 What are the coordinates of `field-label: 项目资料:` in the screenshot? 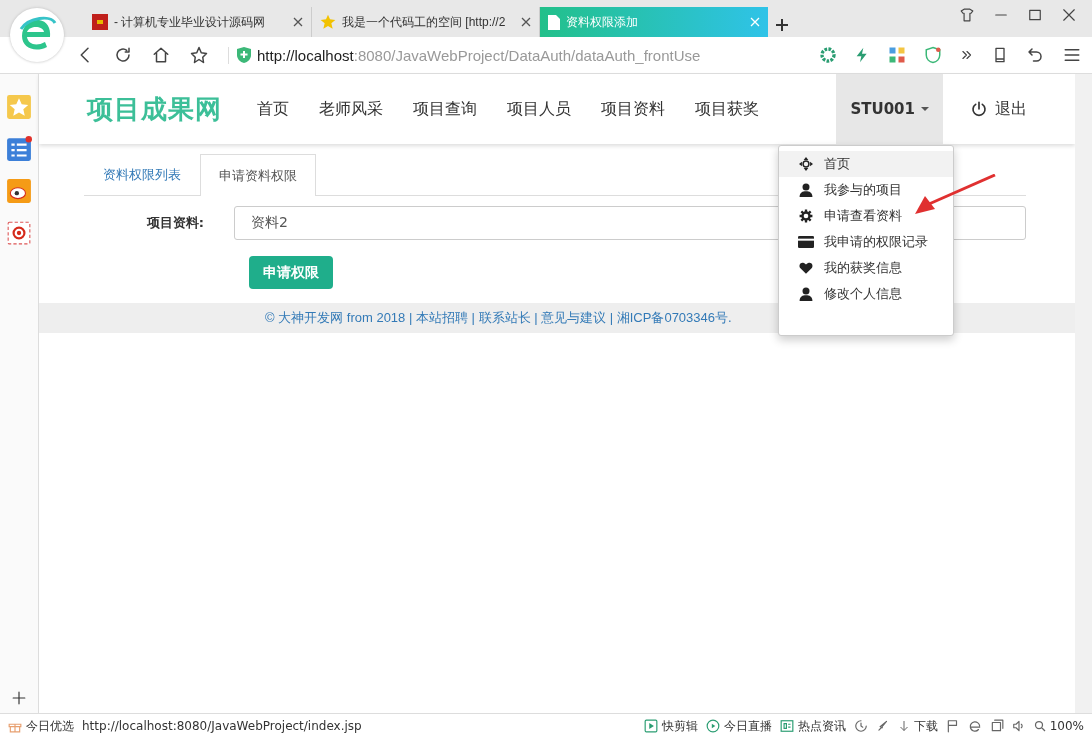 It's located at (175, 223).